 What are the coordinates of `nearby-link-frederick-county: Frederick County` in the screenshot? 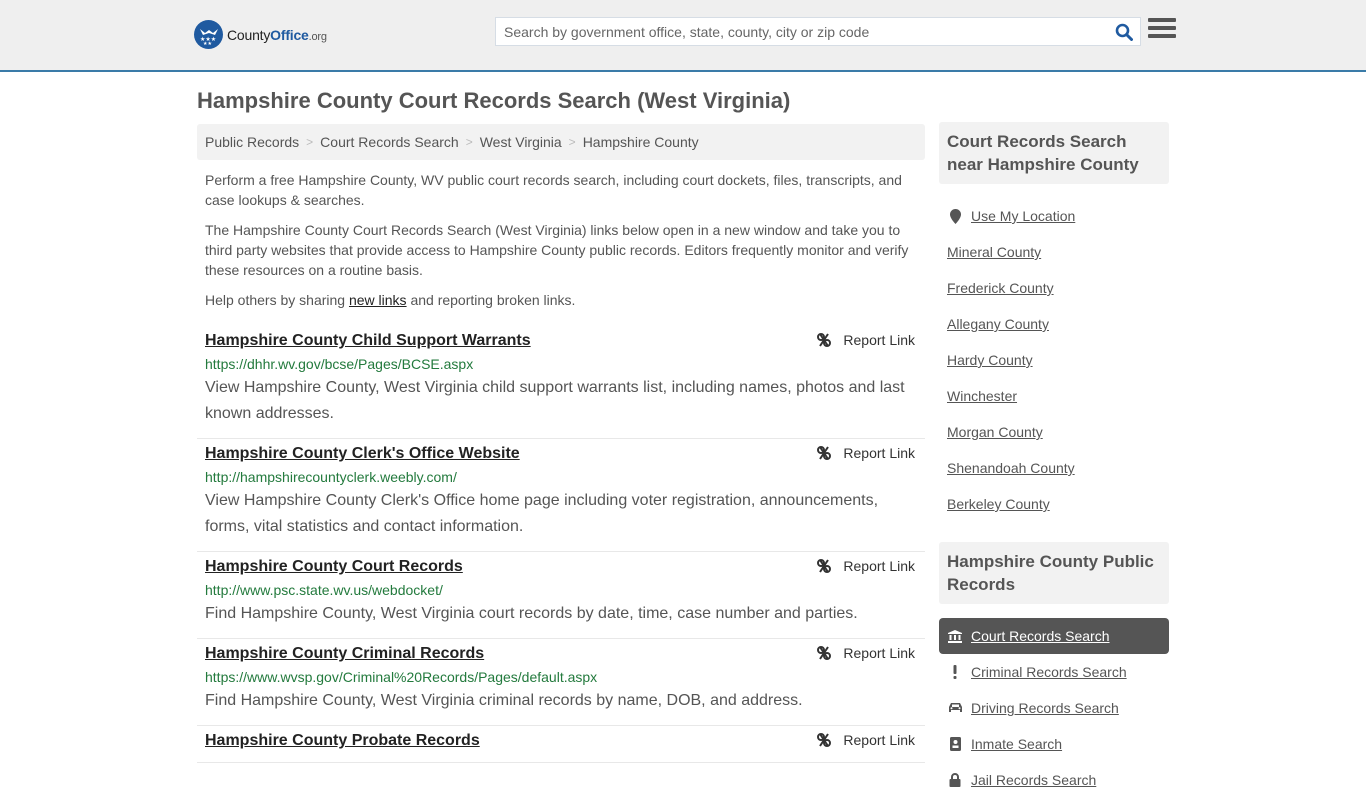 It's located at (1000, 288).